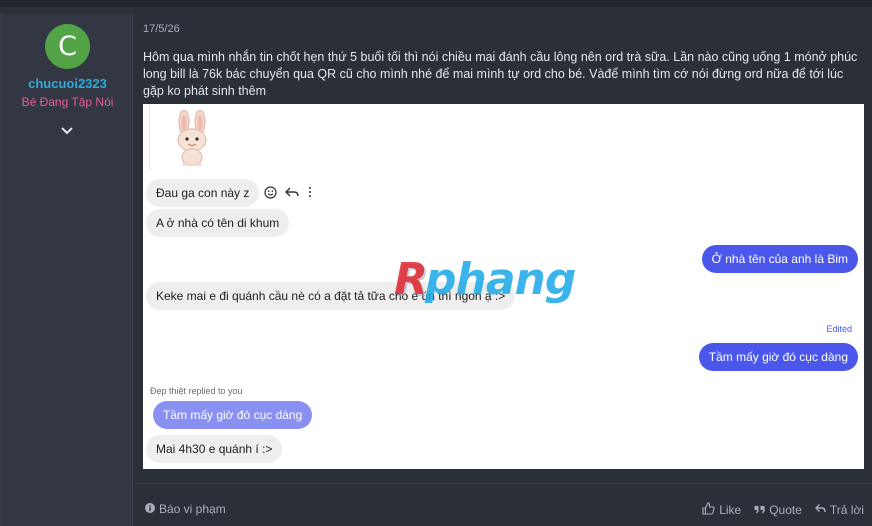 Image resolution: width=872 pixels, height=526 pixels. Describe the element at coordinates (292, 192) in the screenshot. I see `reply-arrow-icon` at that location.